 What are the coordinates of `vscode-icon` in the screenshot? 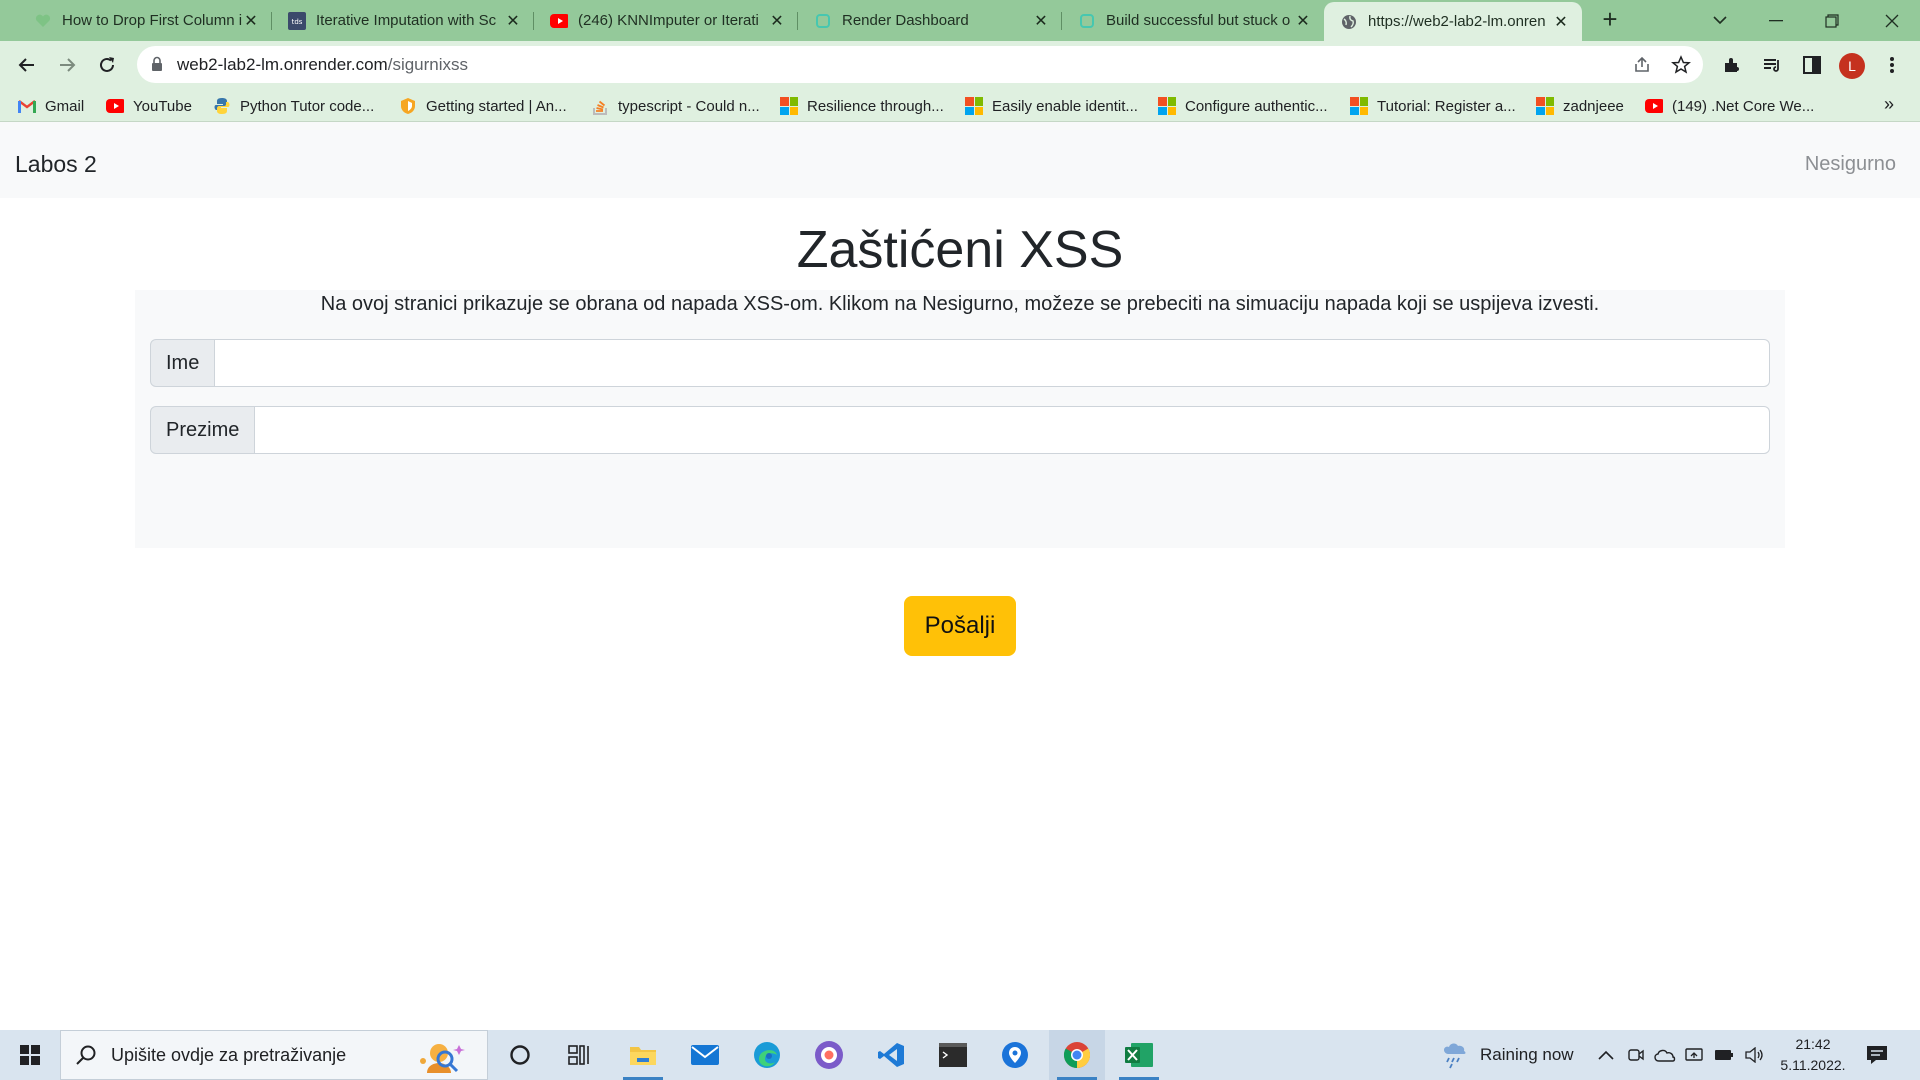 It's located at (891, 1055).